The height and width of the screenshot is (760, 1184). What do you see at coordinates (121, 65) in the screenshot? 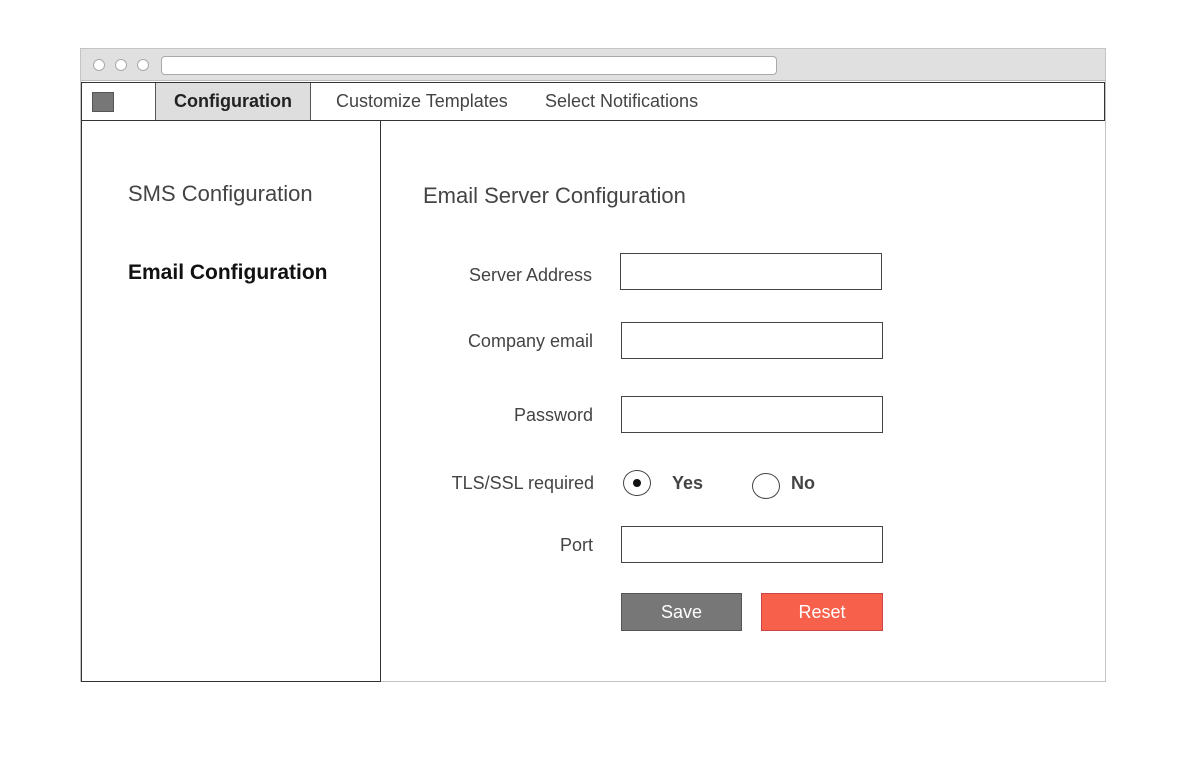
I see `minimize-window-icon` at bounding box center [121, 65].